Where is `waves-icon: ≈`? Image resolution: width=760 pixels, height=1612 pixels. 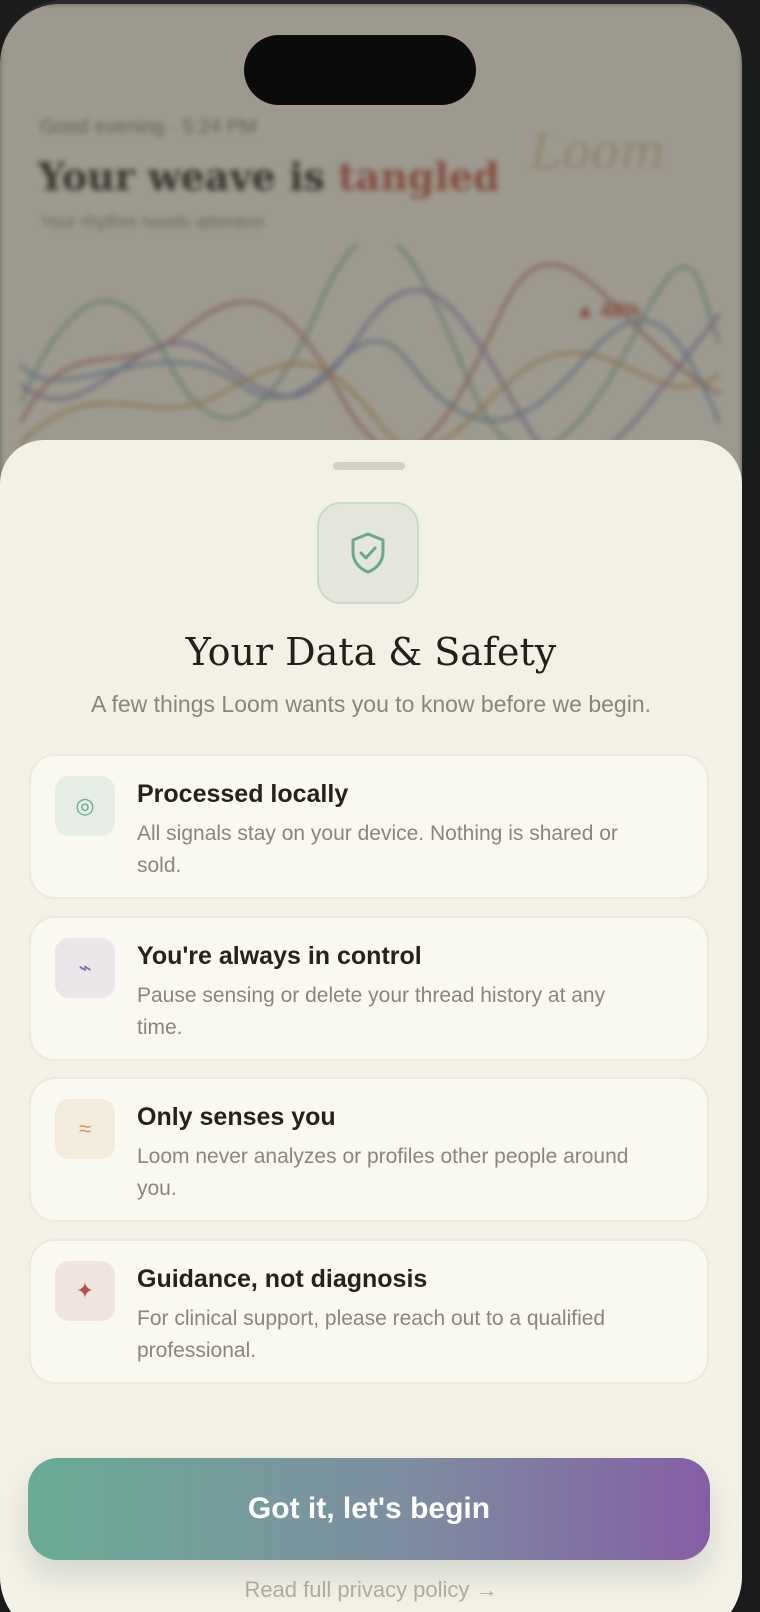
waves-icon: ≈ is located at coordinates (85, 1129).